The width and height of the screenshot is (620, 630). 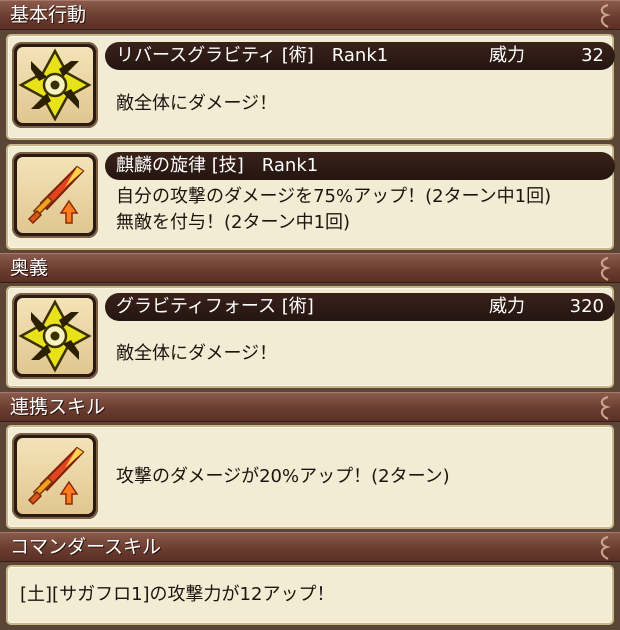 What do you see at coordinates (252, 55) in the screenshot?
I see `skill-name: リバースグラビティ [術] Rank1` at bounding box center [252, 55].